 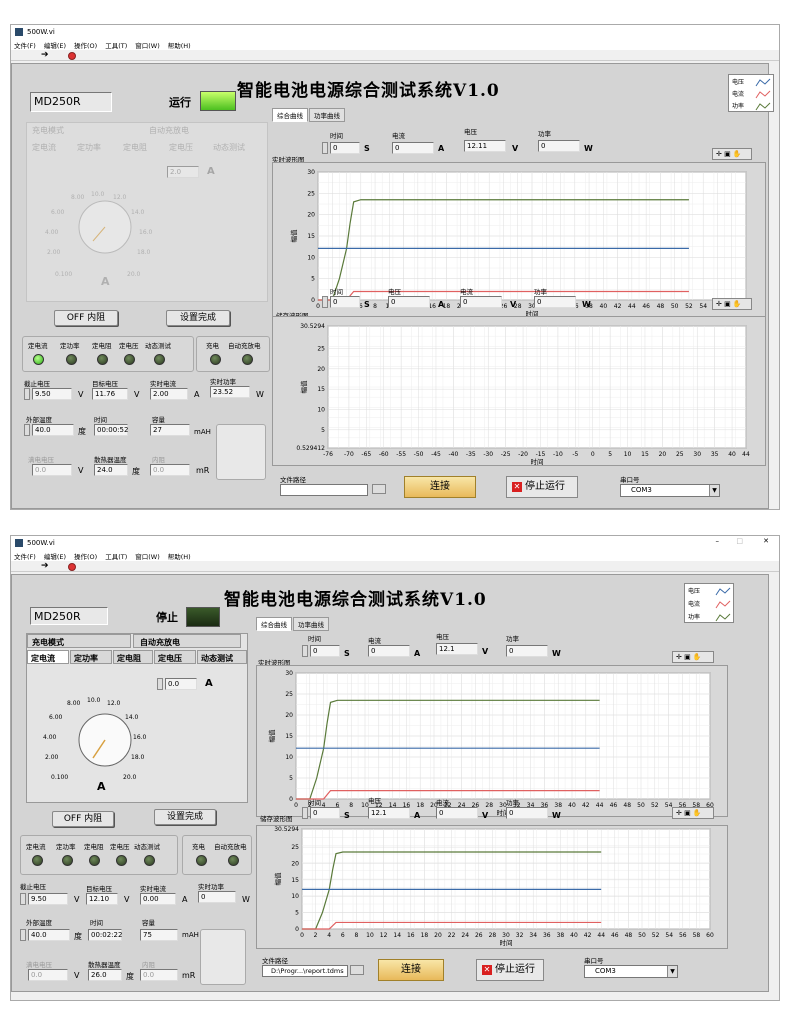 I want to click on x-tick-label: 50, so click(x=641, y=805).